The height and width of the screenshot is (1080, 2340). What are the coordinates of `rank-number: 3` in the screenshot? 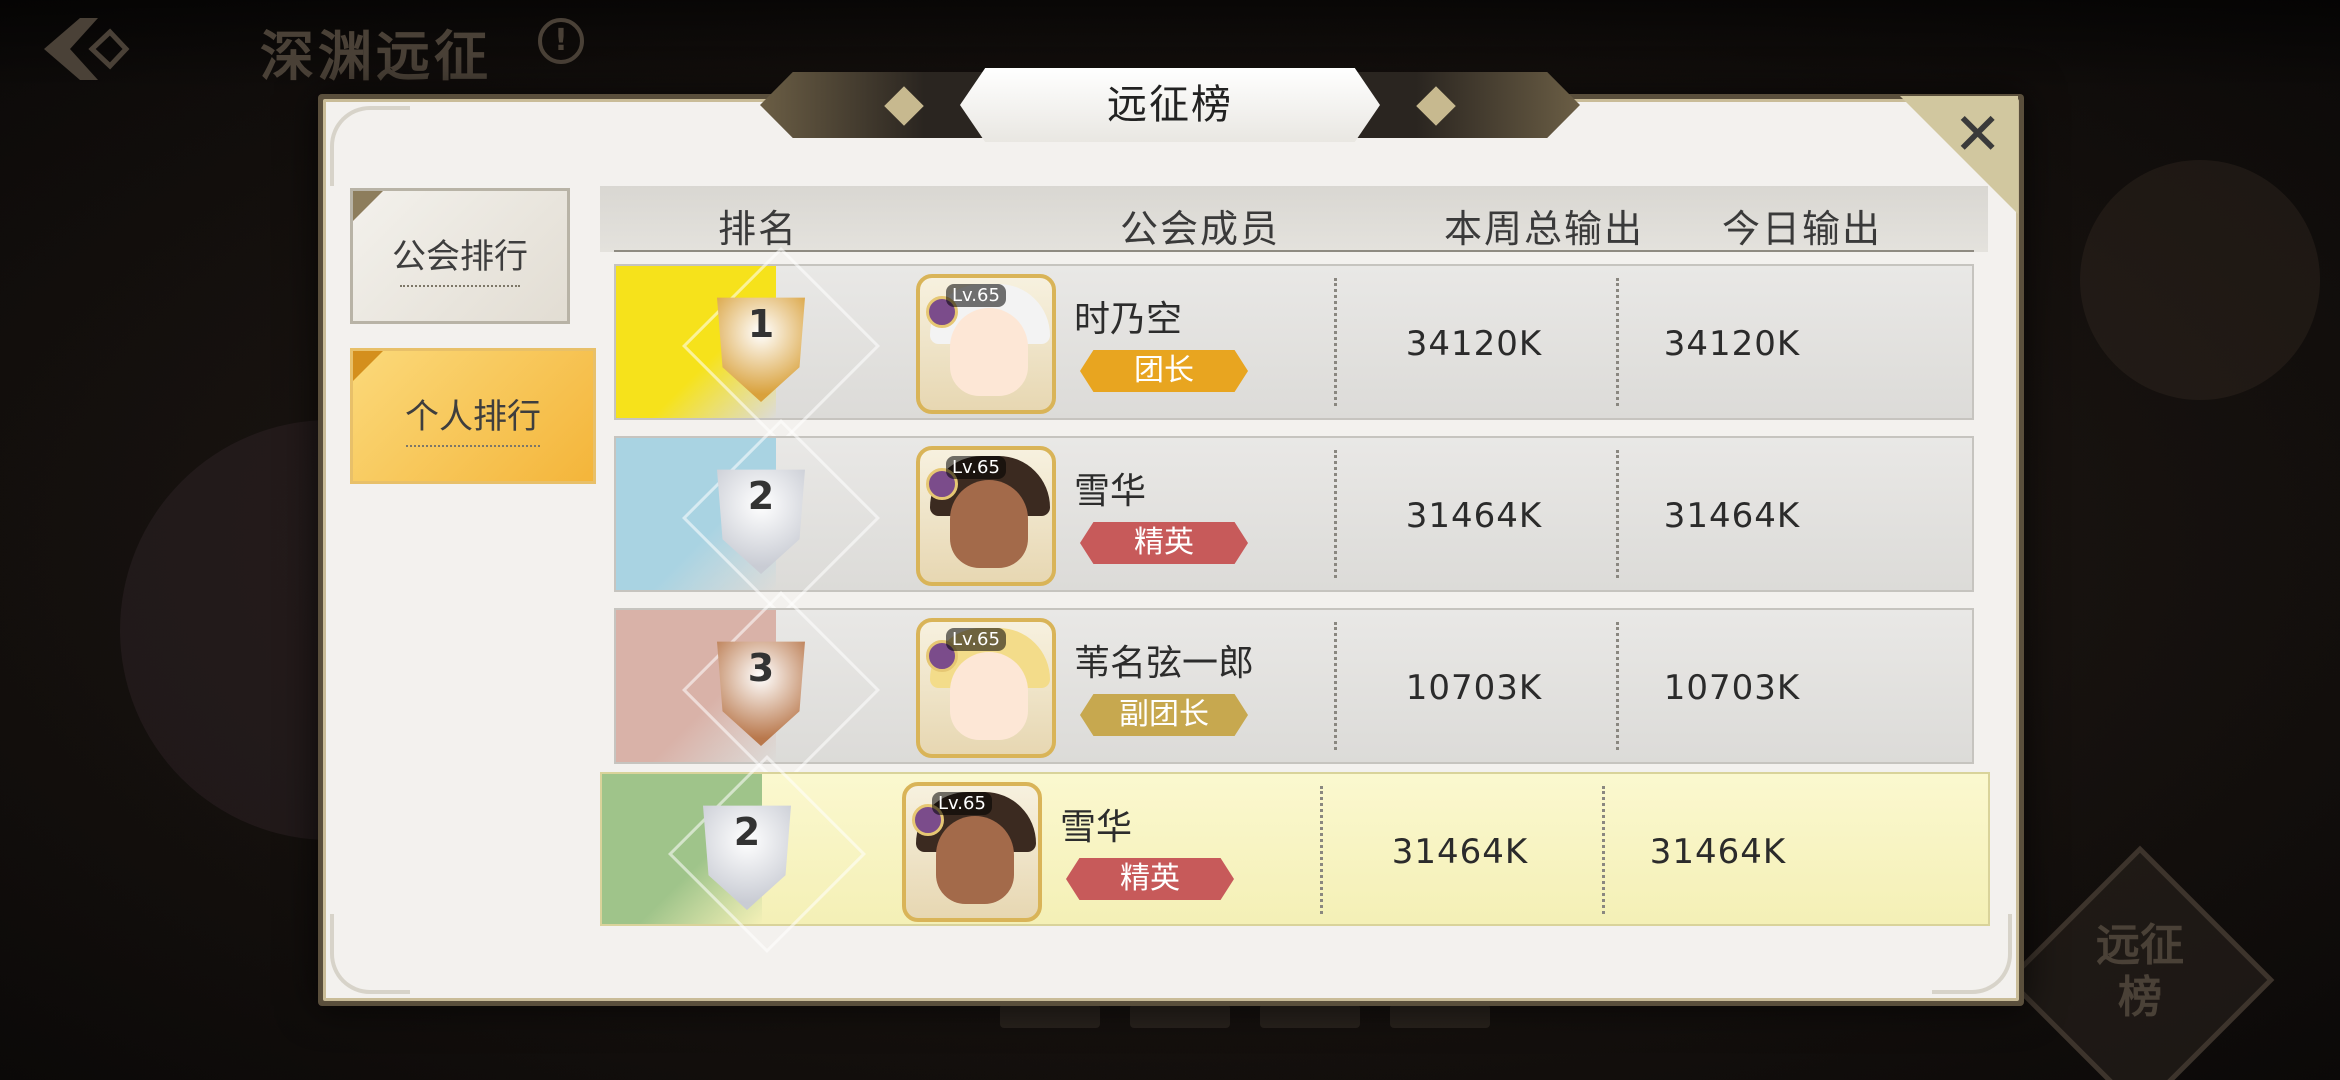 It's located at (761, 668).